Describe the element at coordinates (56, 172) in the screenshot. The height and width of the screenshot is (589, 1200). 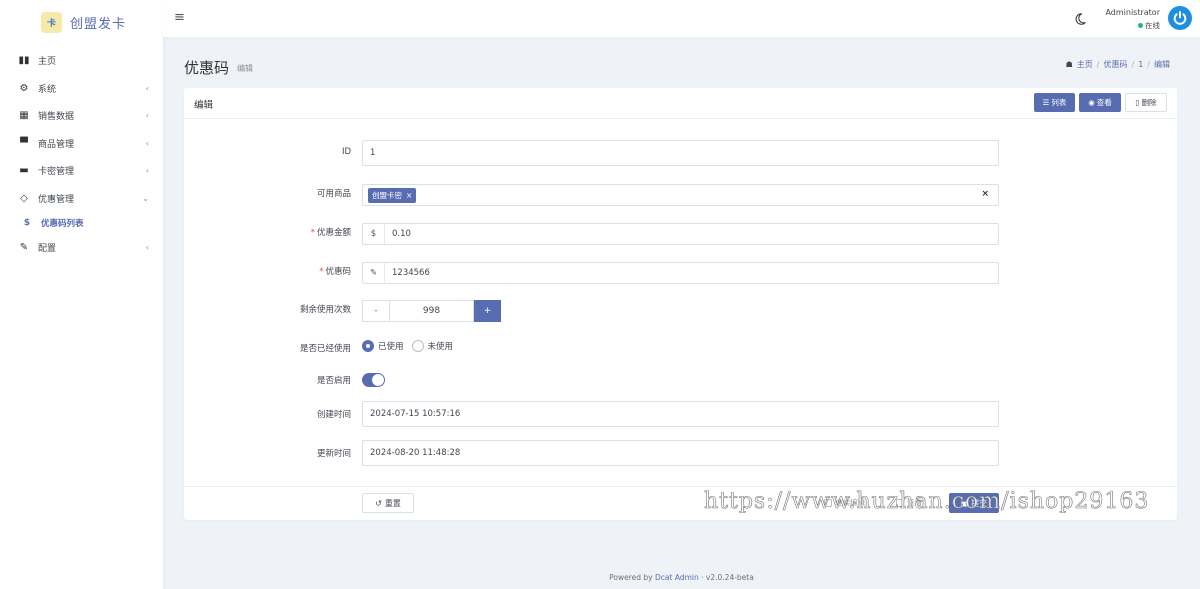
I see `sidebar-item-label: 卡密管理` at that location.